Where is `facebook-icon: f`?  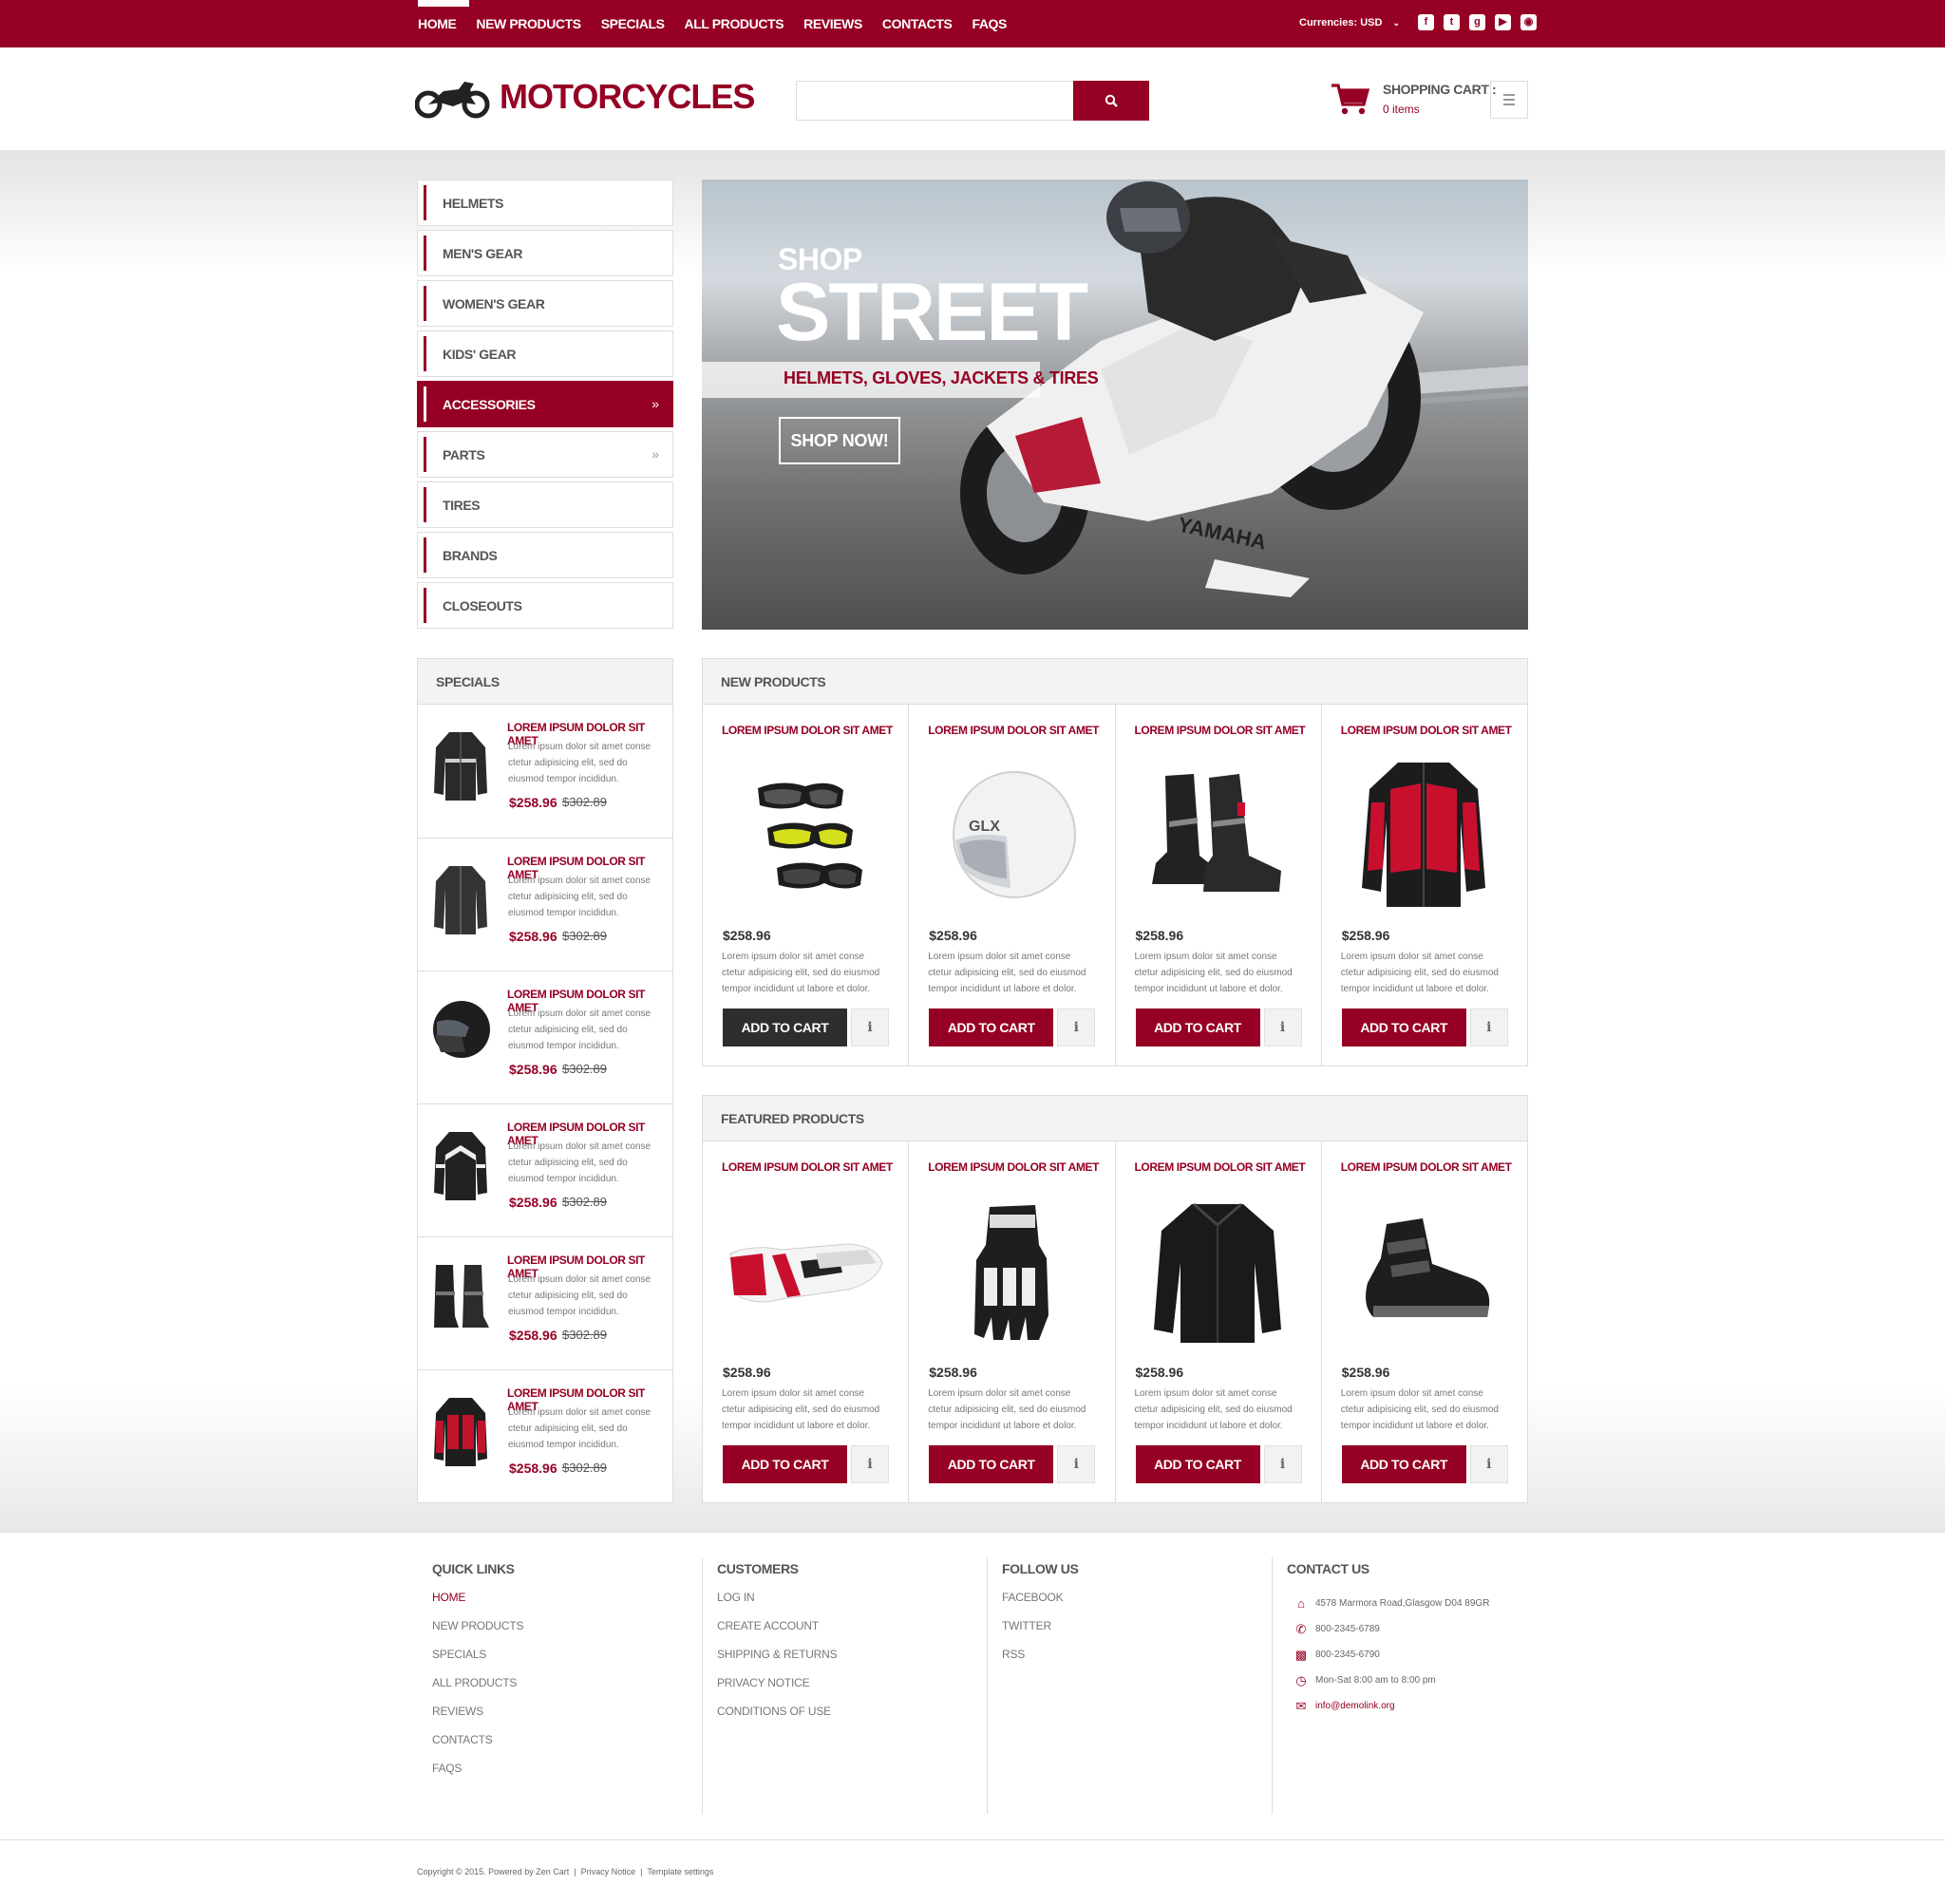 facebook-icon: f is located at coordinates (1426, 22).